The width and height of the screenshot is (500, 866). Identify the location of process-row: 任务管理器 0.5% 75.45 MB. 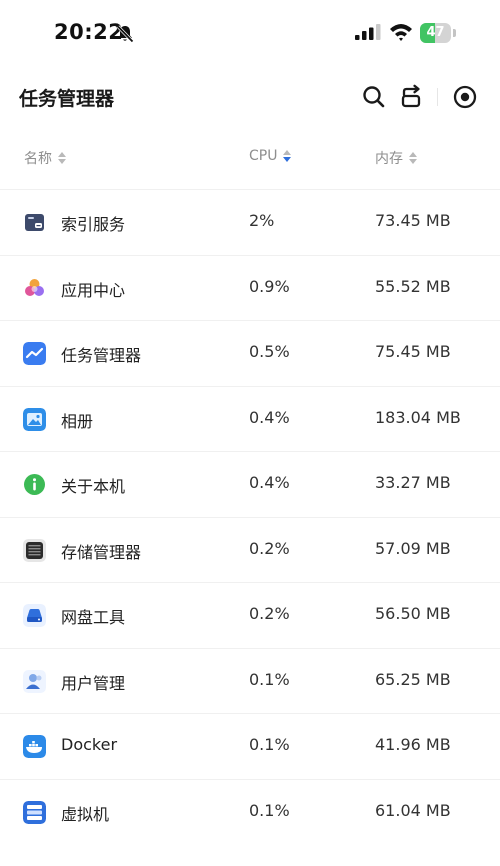
(250, 353).